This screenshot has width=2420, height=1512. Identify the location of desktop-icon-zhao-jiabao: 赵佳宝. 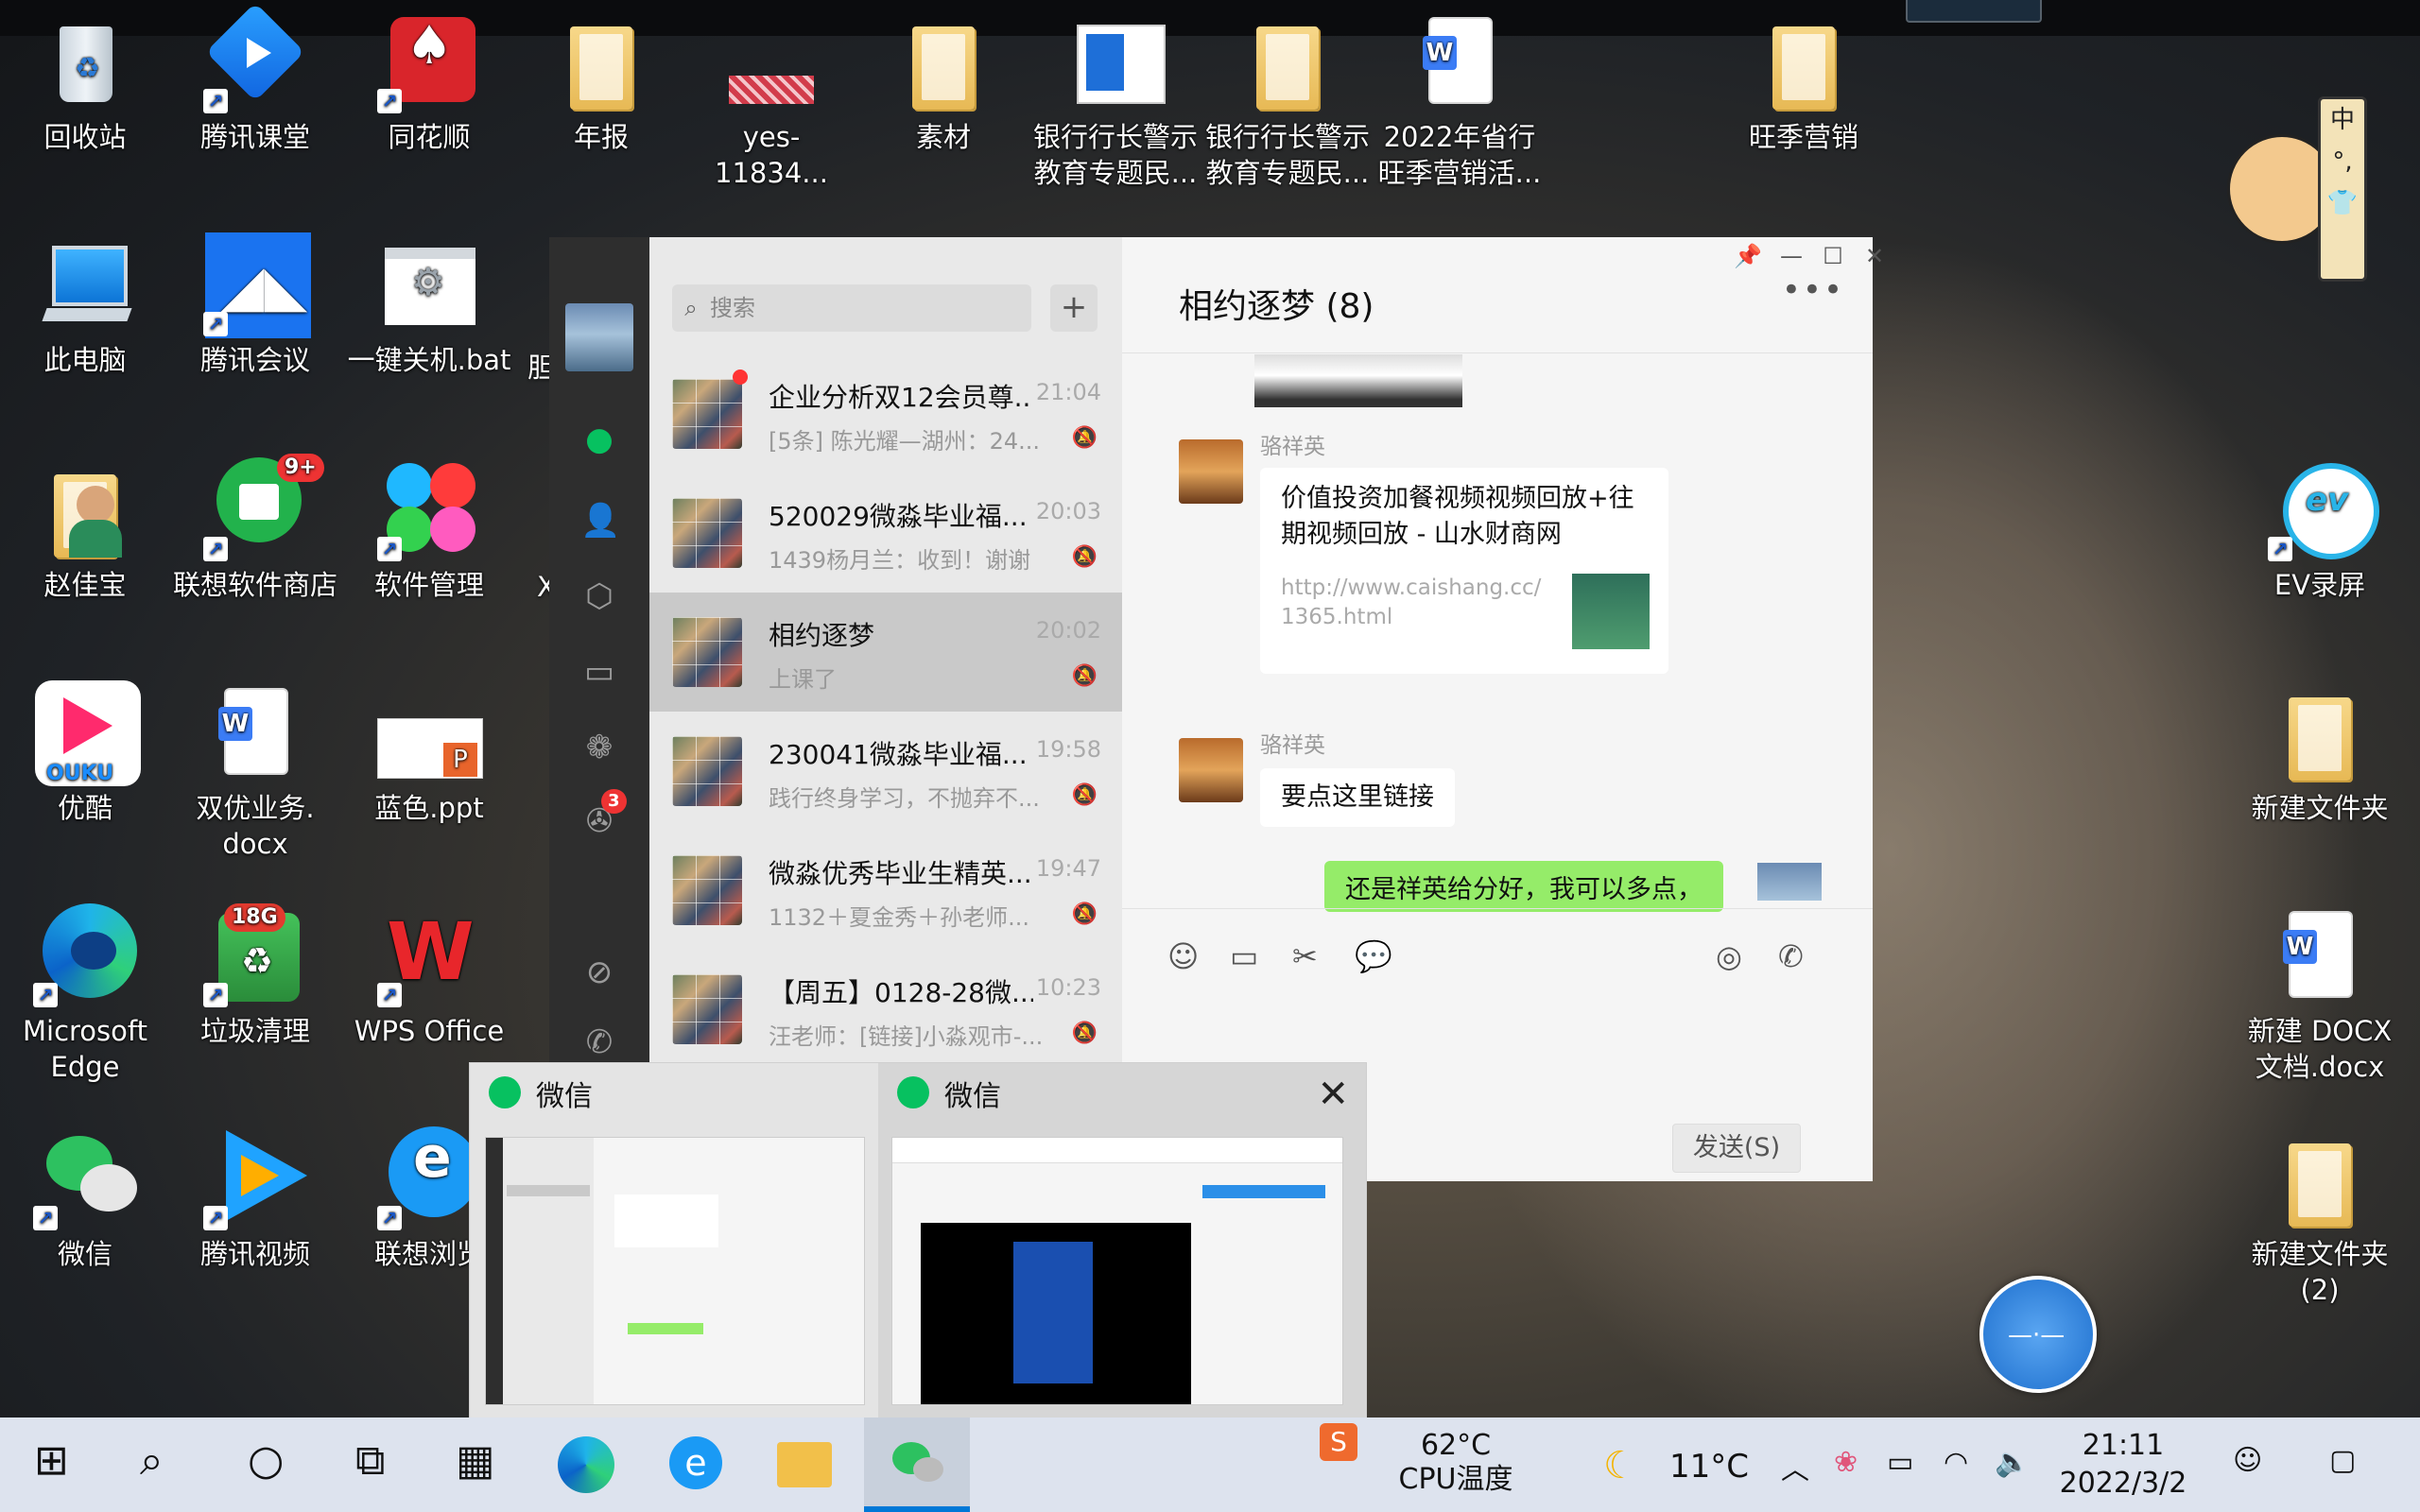
(85, 530).